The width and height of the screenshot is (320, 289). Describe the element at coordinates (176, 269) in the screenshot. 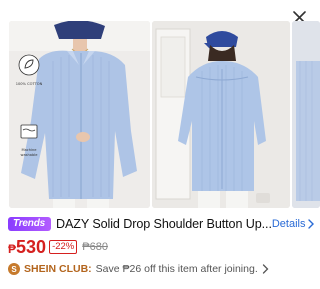

I see `club-text: Save ₱26 off this item after joining.` at that location.